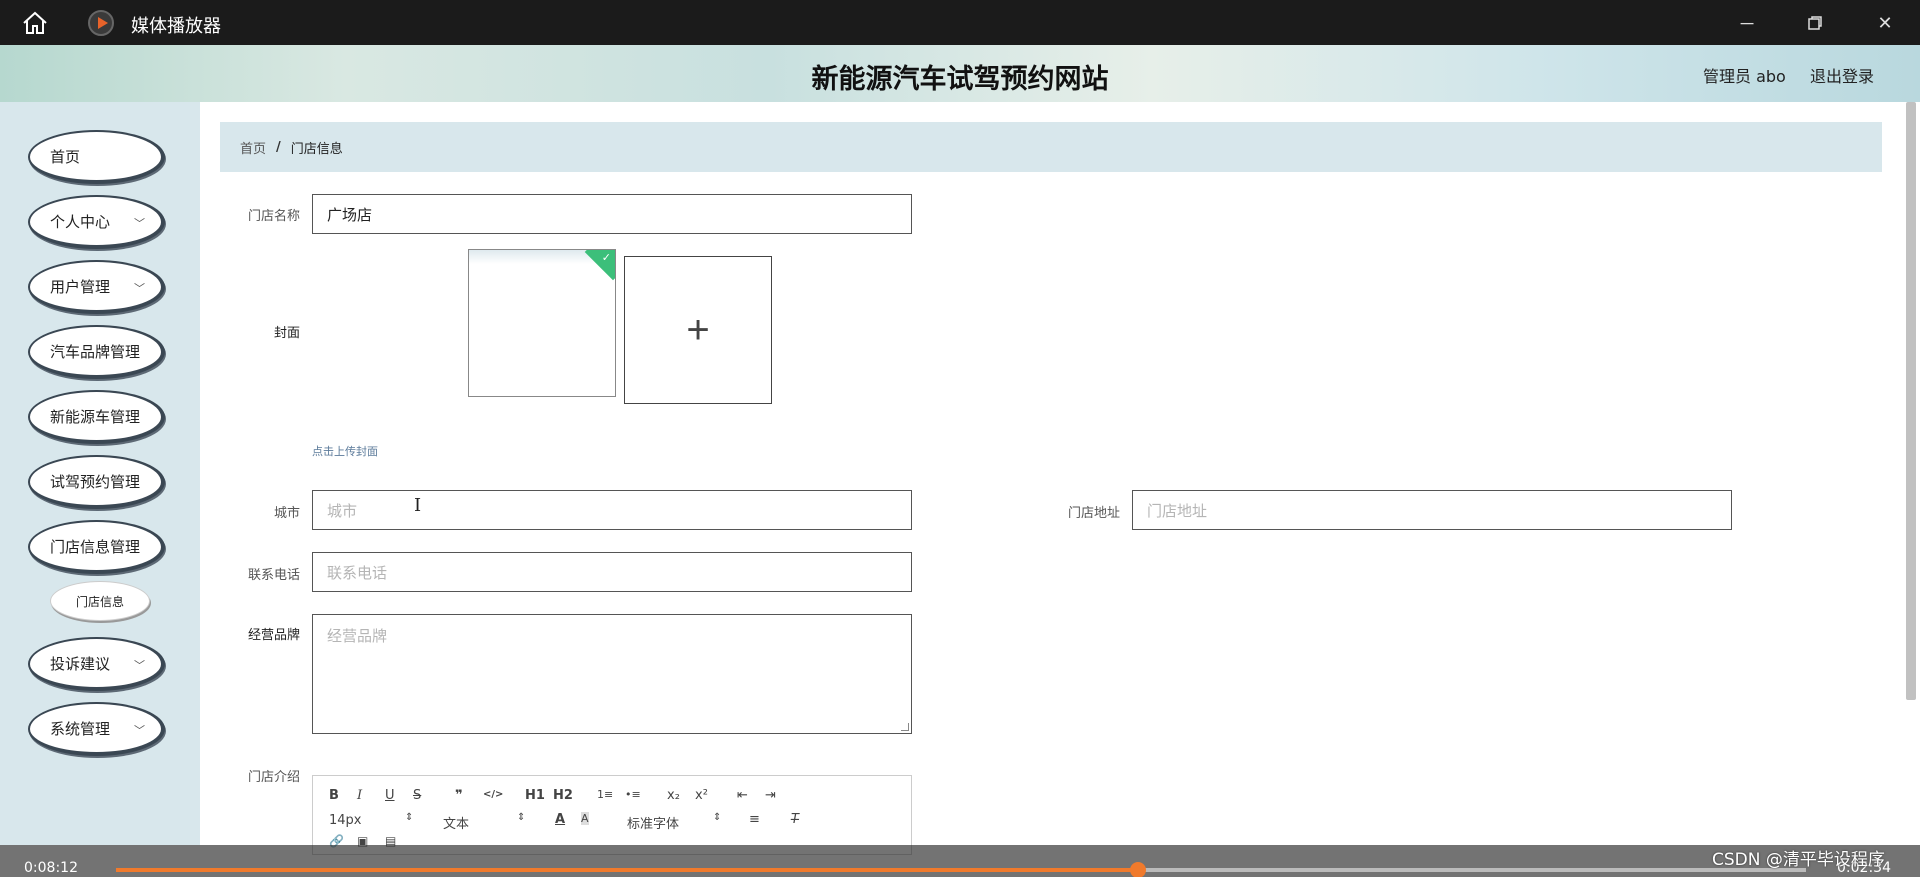  I want to click on site-title: 新能源汽车试驾预约网站, so click(960, 79).